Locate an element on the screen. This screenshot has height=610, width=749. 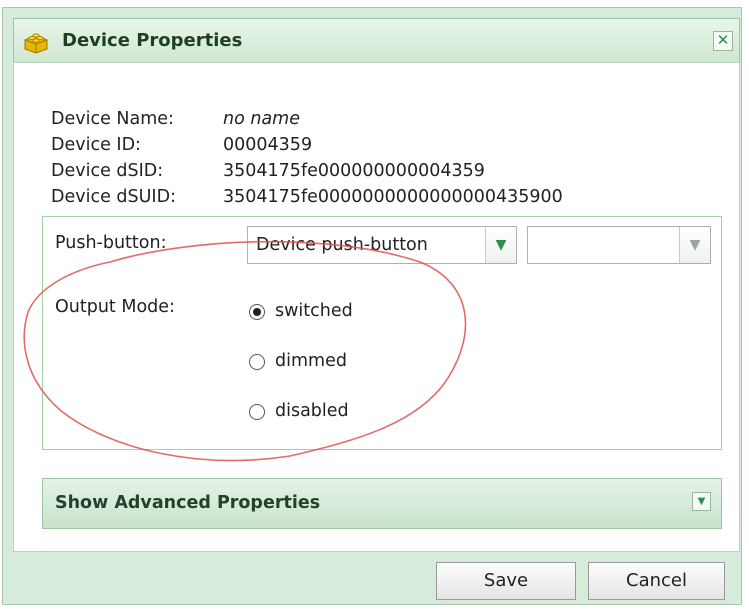
device-name-label: Device Name: is located at coordinates (112, 119).